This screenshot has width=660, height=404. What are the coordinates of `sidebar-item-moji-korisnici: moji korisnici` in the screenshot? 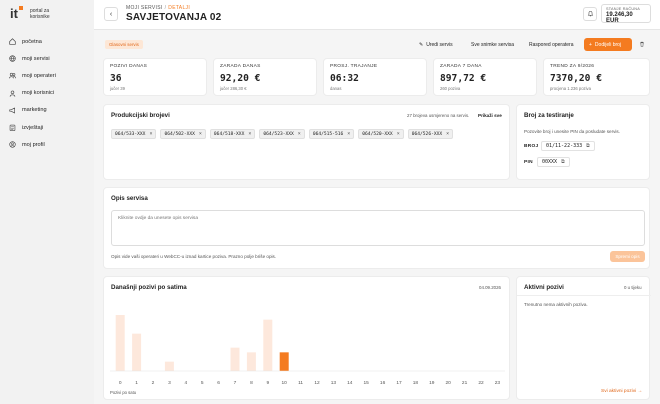 It's located at (32, 93).